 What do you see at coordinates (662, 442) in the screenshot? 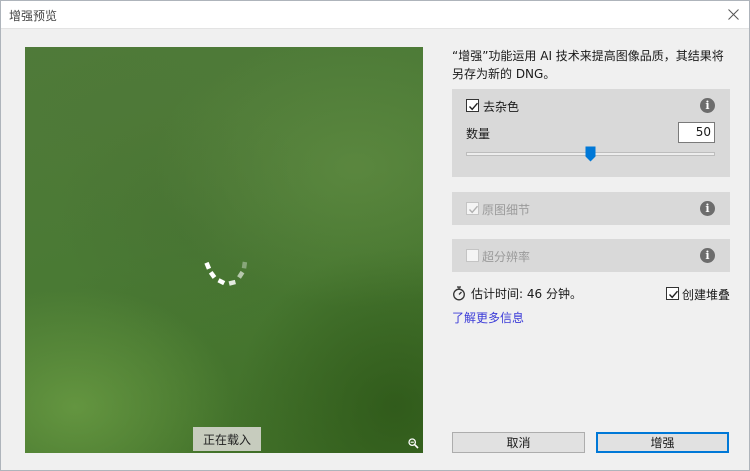
I see `enhance-button: 增强` at bounding box center [662, 442].